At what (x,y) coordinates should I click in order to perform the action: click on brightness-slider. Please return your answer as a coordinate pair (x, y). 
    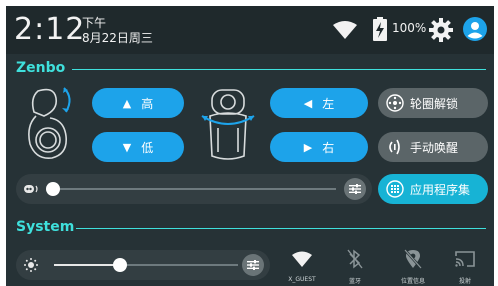
    Looking at the image, I should click on (143, 265).